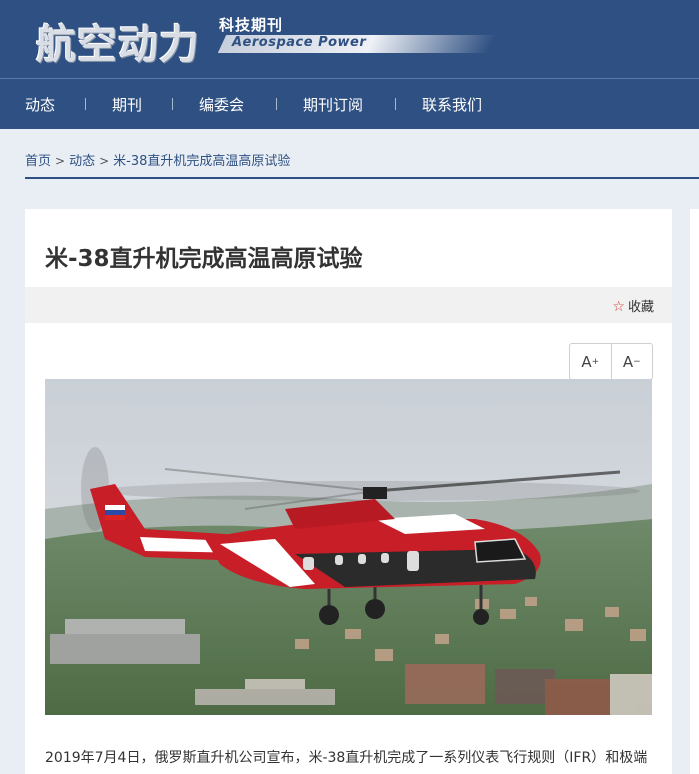 This screenshot has height=774, width=699. What do you see at coordinates (221, 104) in the screenshot?
I see `nav-item-editorial-board: 编委会` at bounding box center [221, 104].